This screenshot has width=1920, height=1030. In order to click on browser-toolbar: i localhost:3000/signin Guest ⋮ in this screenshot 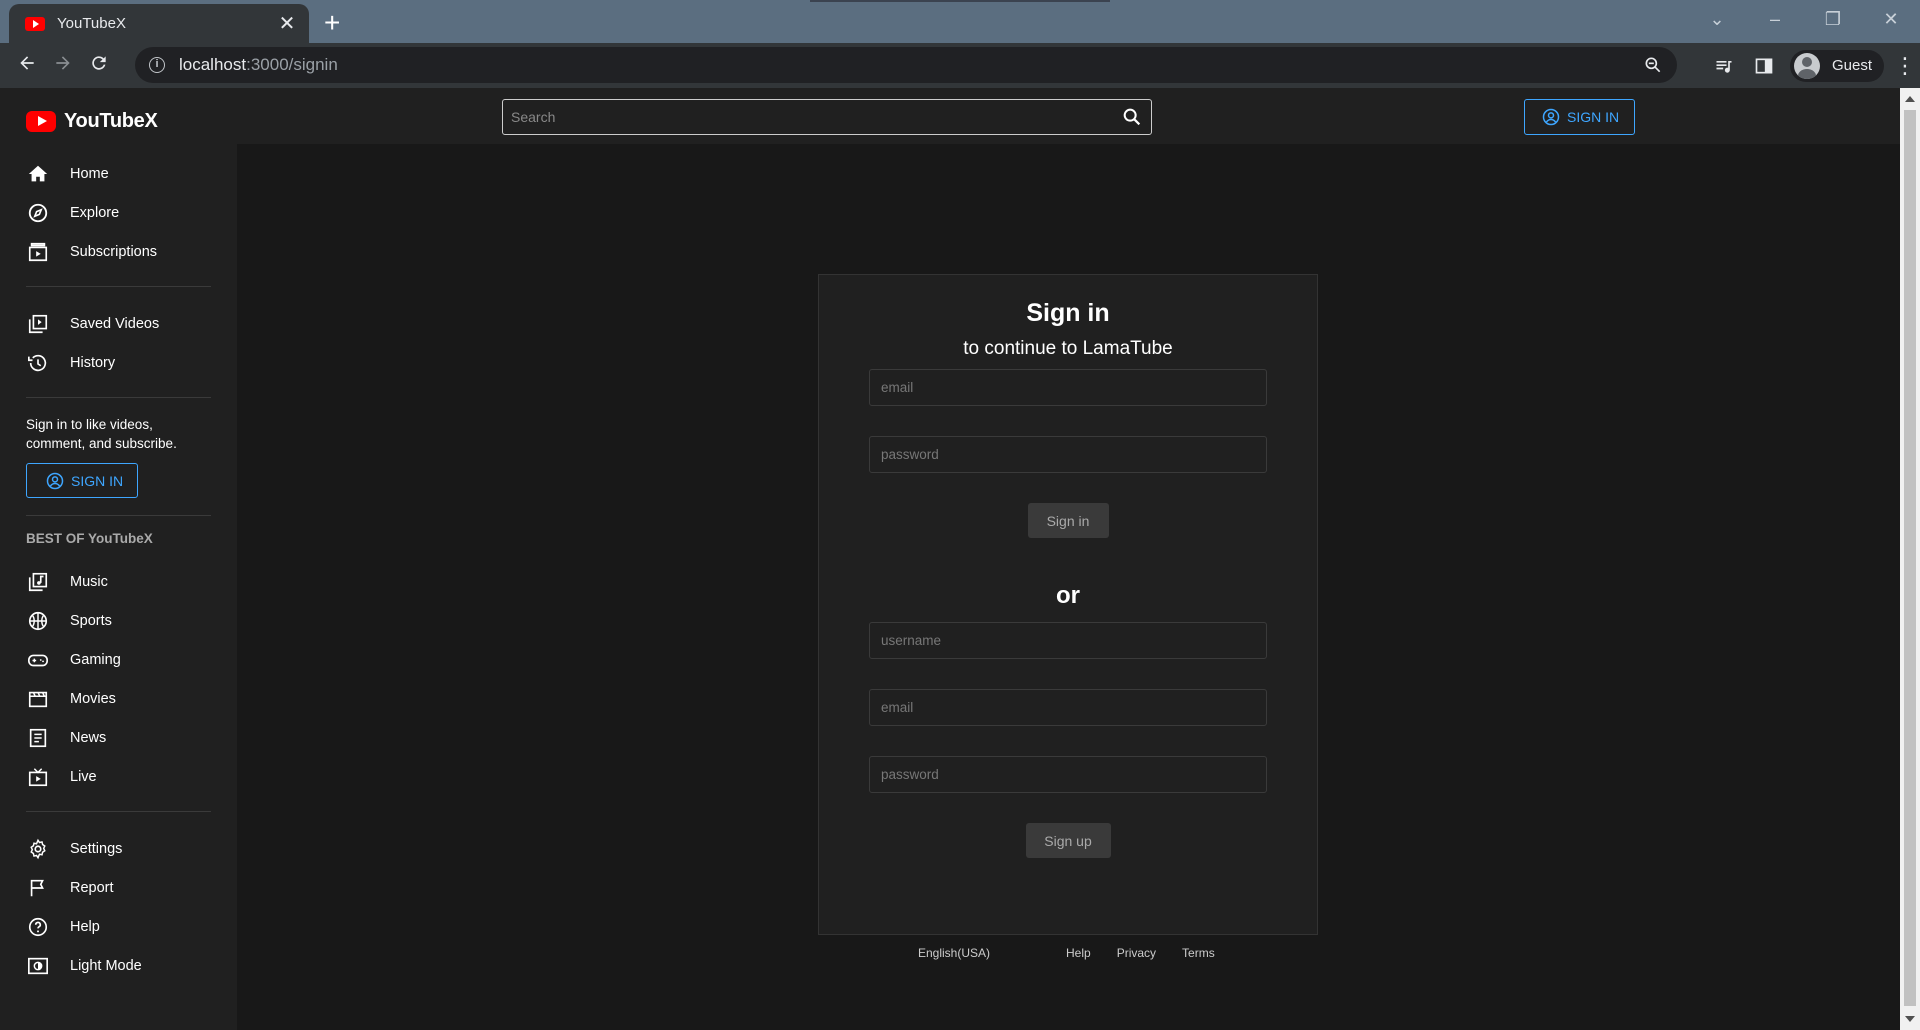, I will do `click(960, 65)`.